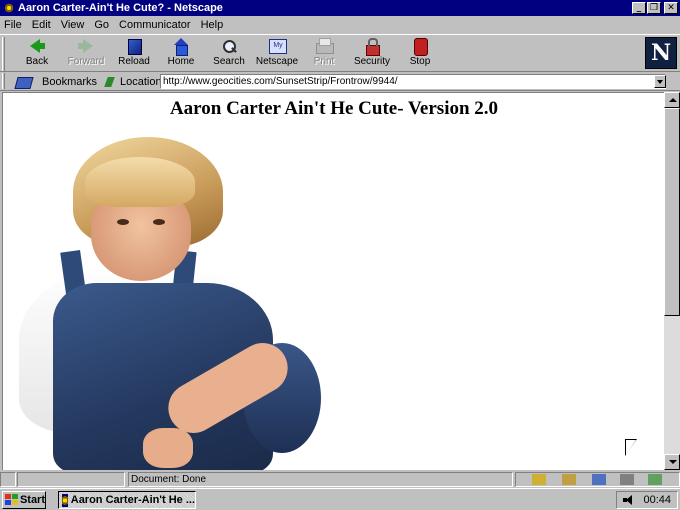 The height and width of the screenshot is (510, 680). Describe the element at coordinates (340, 499) in the screenshot. I see `windows-taskbar: Start Aaron Carter-Ain't He ... 00:44` at that location.